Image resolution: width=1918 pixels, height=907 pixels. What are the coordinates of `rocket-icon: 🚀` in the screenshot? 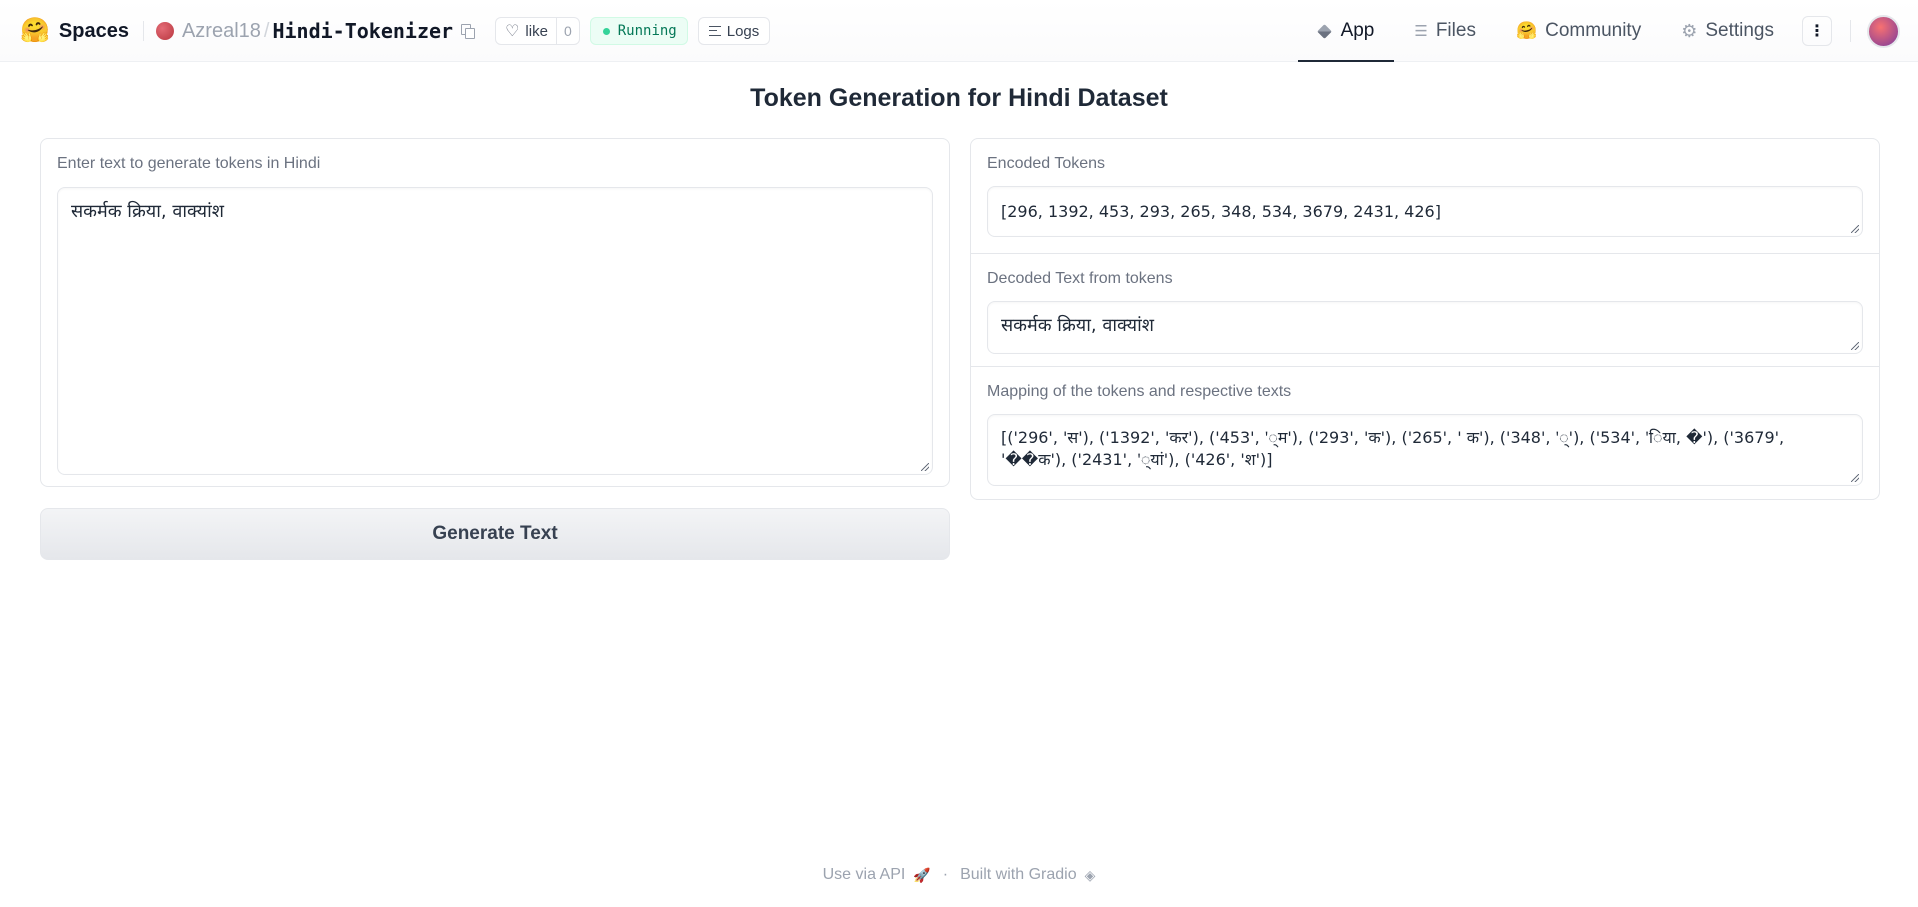 It's located at (922, 874).